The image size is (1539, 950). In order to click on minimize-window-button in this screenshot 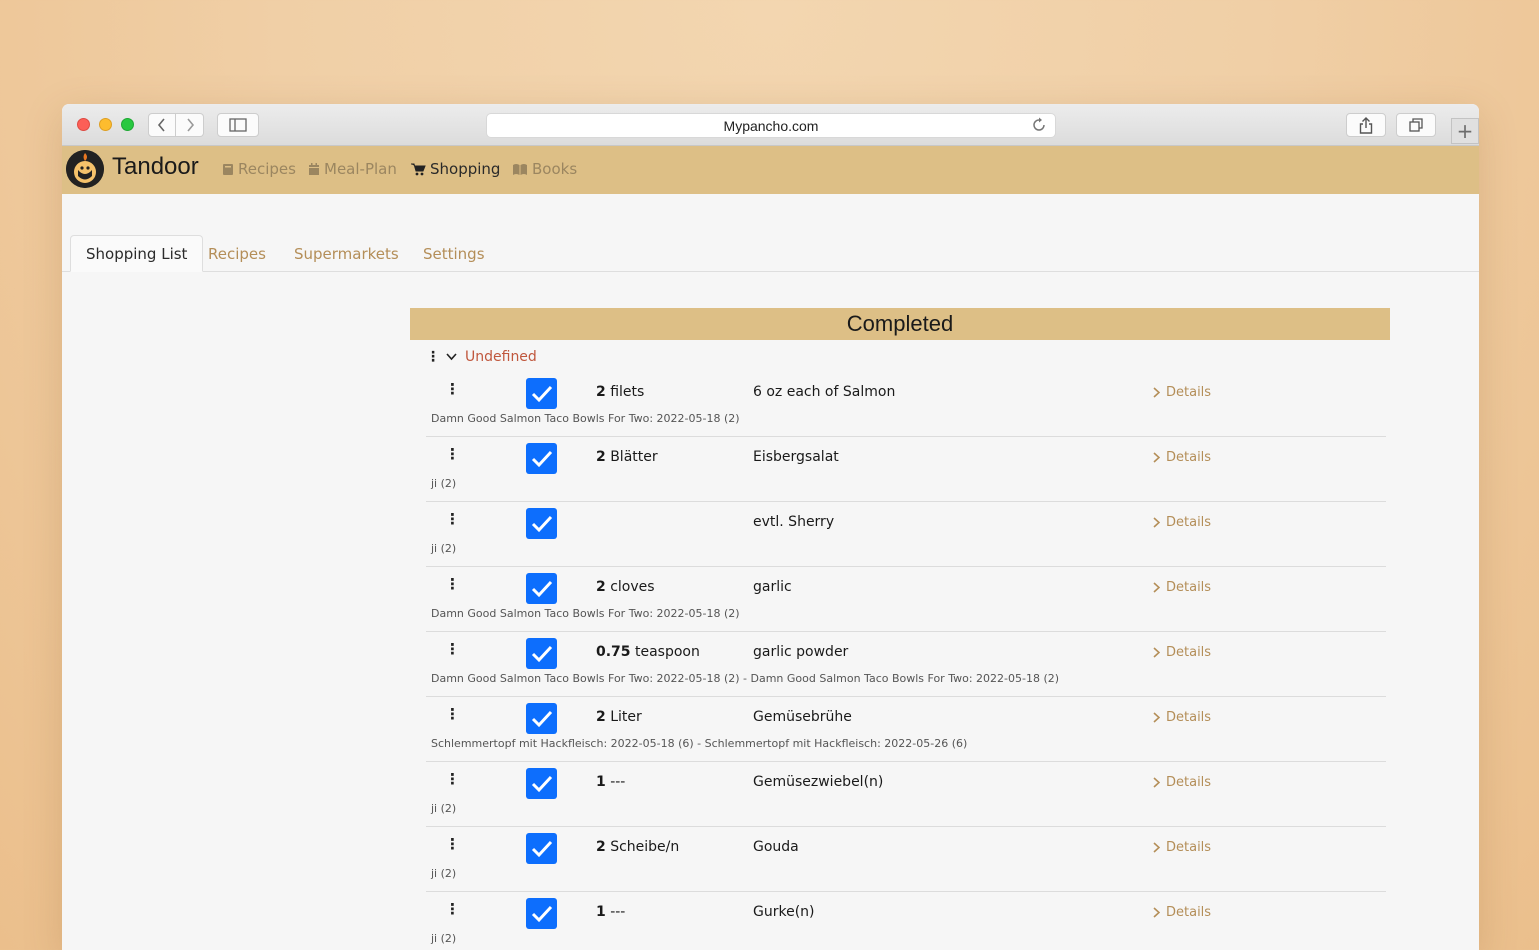, I will do `click(105, 124)`.